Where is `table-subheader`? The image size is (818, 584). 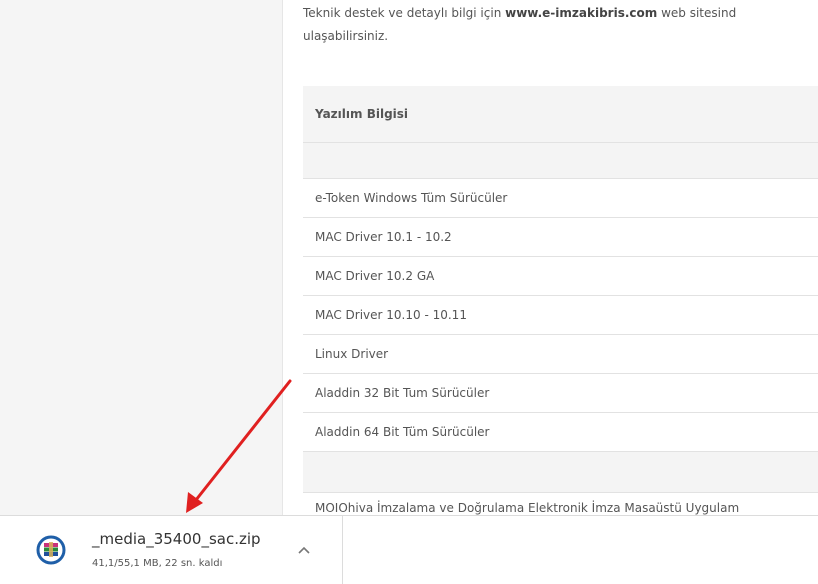
table-subheader is located at coordinates (560, 161).